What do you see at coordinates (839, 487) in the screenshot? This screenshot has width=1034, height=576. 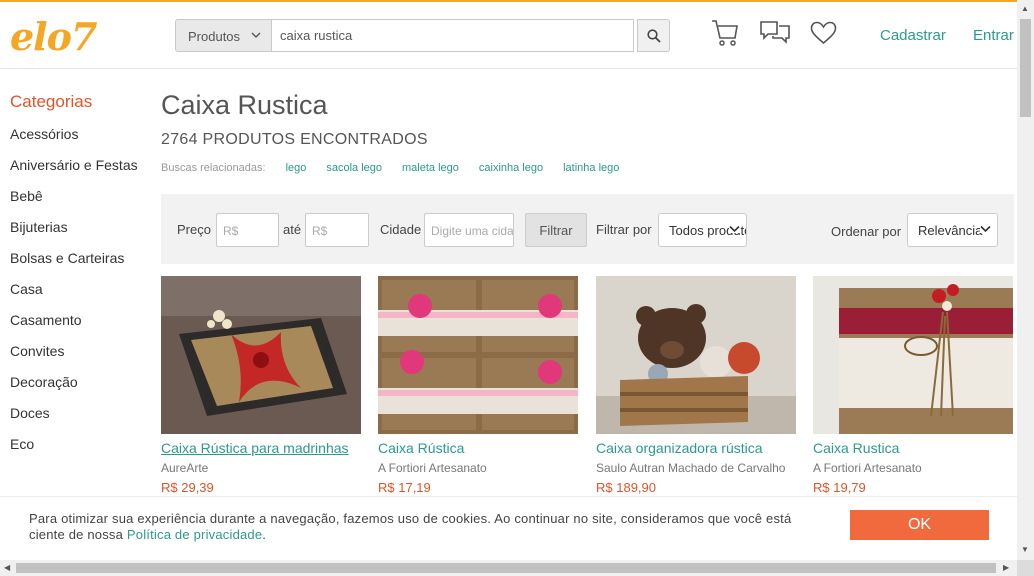 I see `product-price: R$ 19,79` at bounding box center [839, 487].